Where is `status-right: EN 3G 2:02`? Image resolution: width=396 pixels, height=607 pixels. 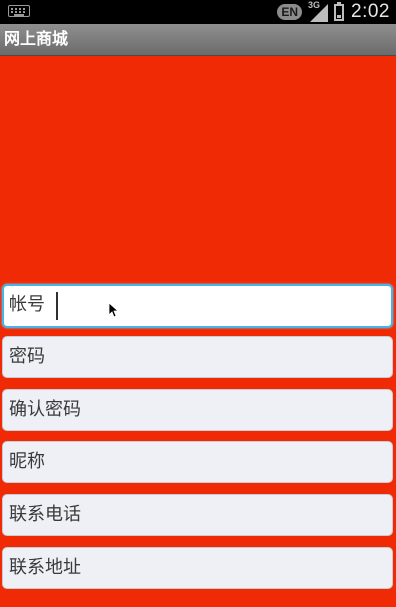 status-right: EN 3G 2:02 is located at coordinates (333, 12).